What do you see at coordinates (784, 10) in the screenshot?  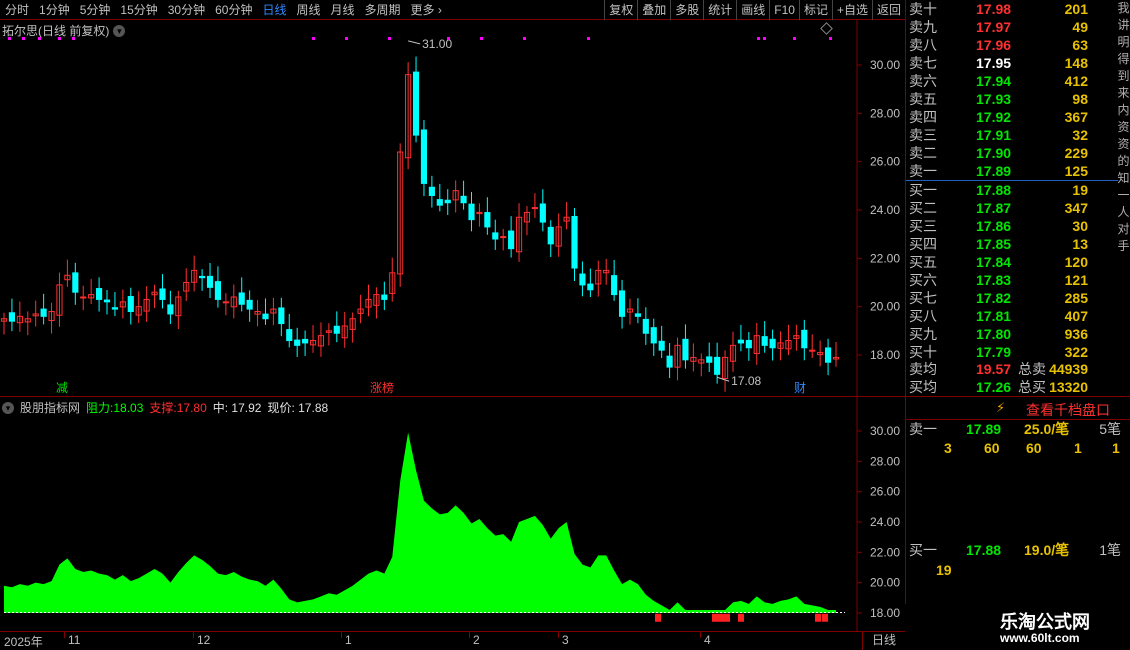 I see `toolbar-action-button: F10` at bounding box center [784, 10].